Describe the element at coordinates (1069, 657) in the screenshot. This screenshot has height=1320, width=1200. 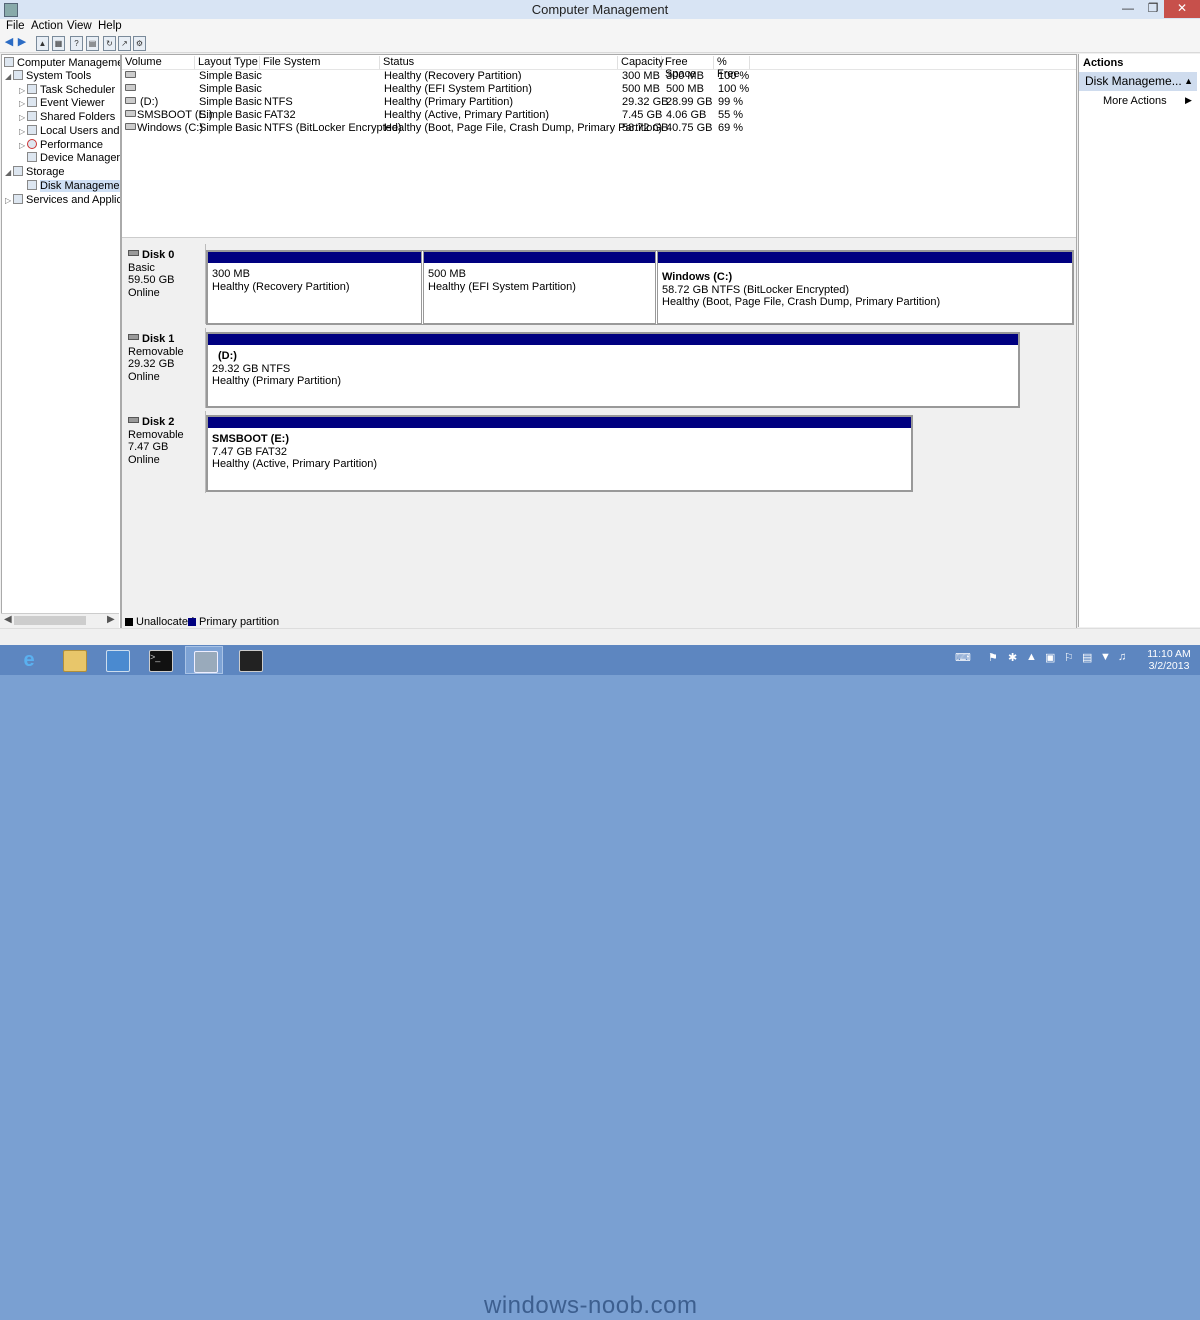
I see `flag-icon: ⚐` at that location.